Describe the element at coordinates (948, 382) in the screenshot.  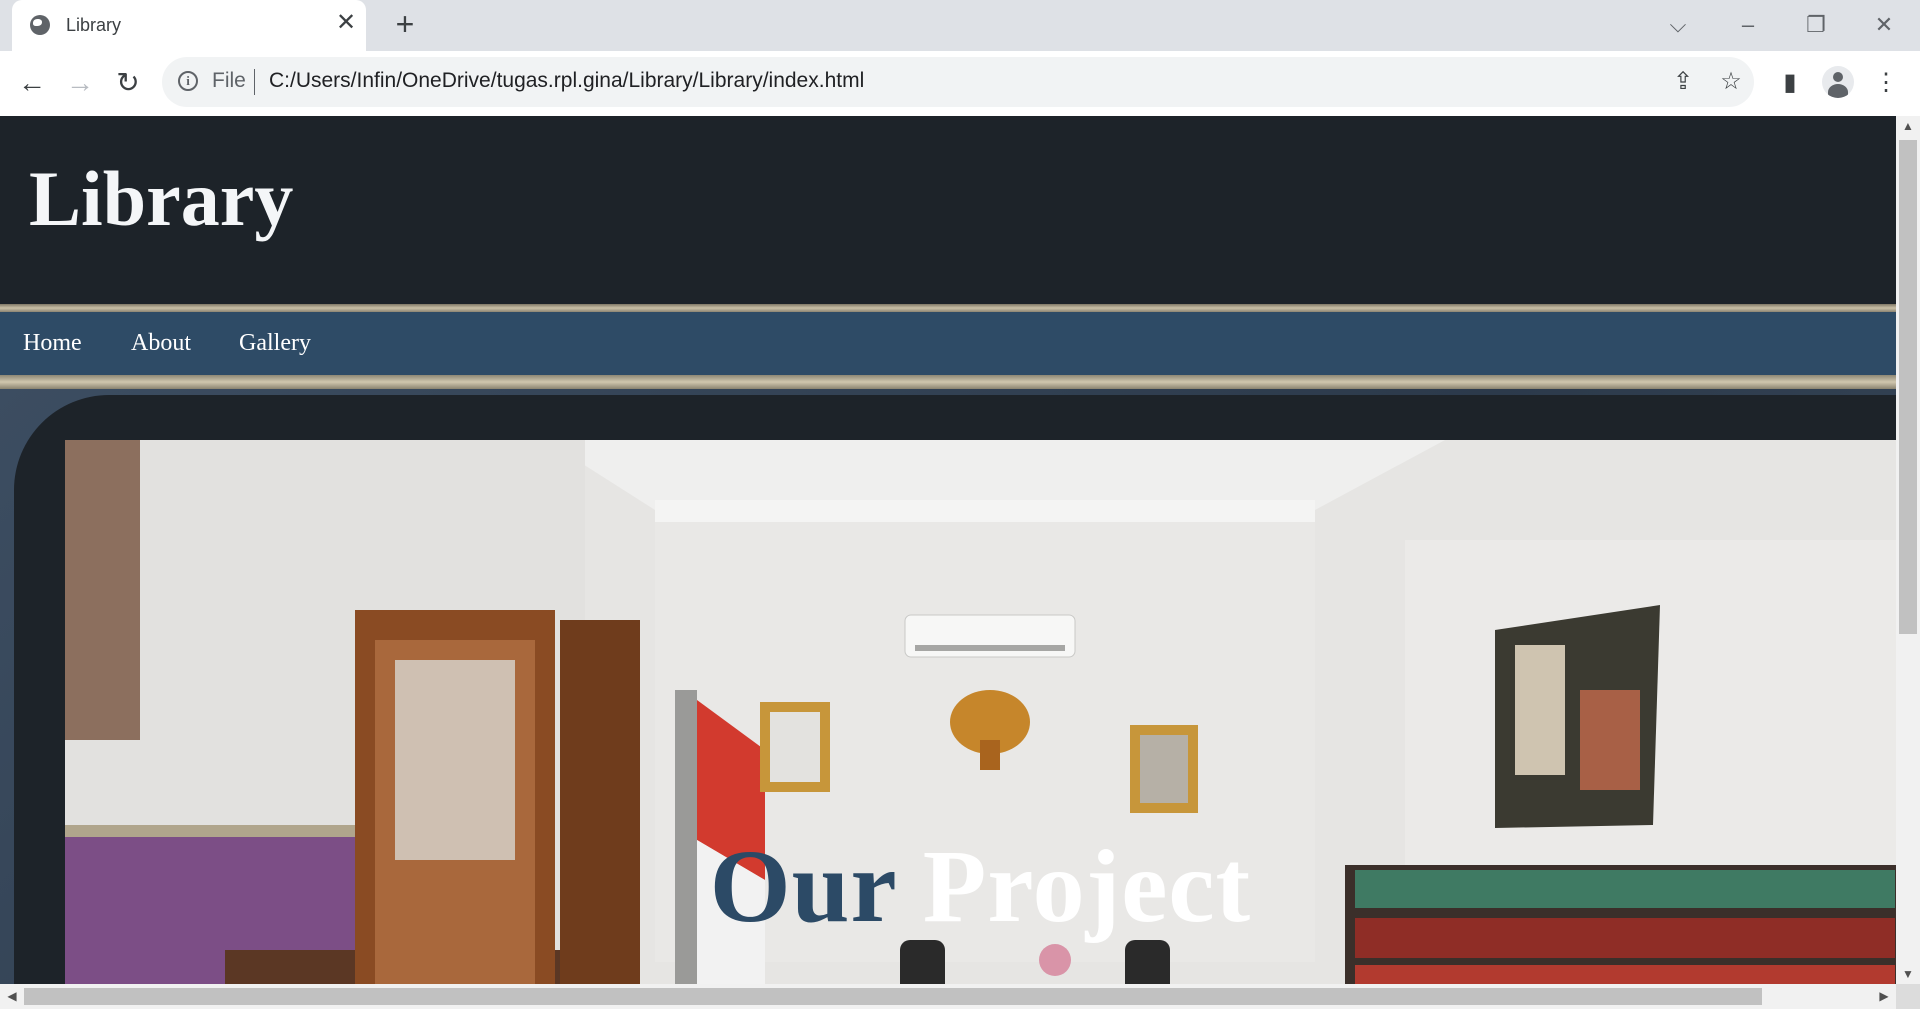
I see `nav-divider` at that location.